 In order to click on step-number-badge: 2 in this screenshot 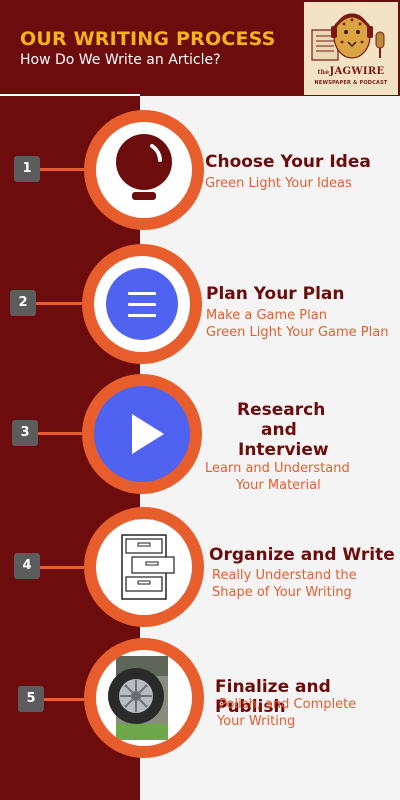, I will do `click(23, 303)`.